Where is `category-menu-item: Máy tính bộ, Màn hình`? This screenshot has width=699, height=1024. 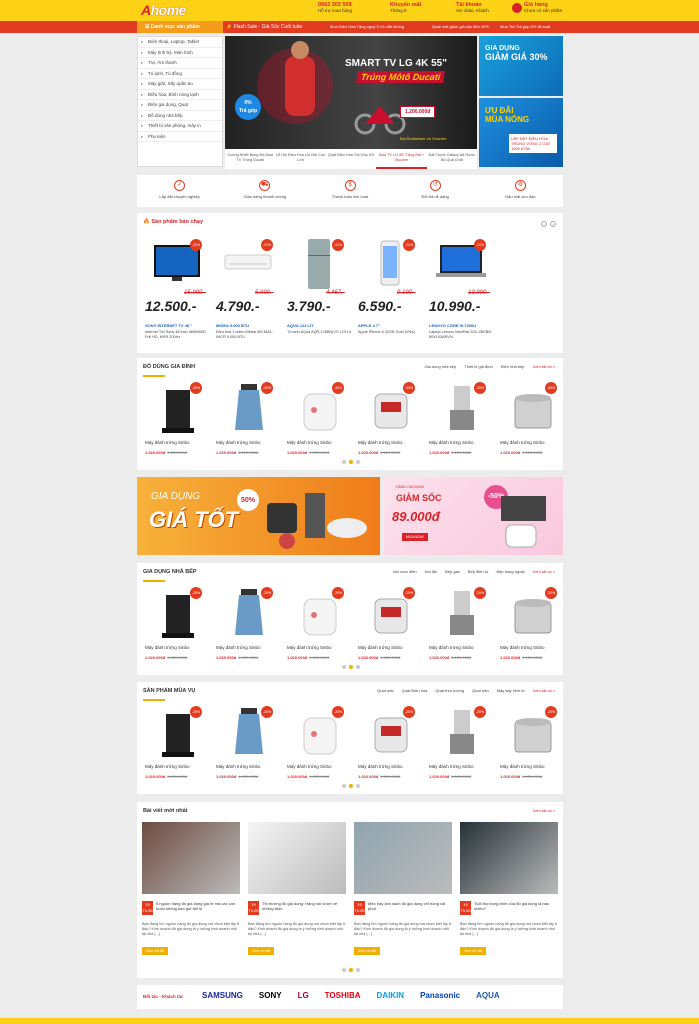 category-menu-item: Máy tính bộ, Màn hình is located at coordinates (180, 53).